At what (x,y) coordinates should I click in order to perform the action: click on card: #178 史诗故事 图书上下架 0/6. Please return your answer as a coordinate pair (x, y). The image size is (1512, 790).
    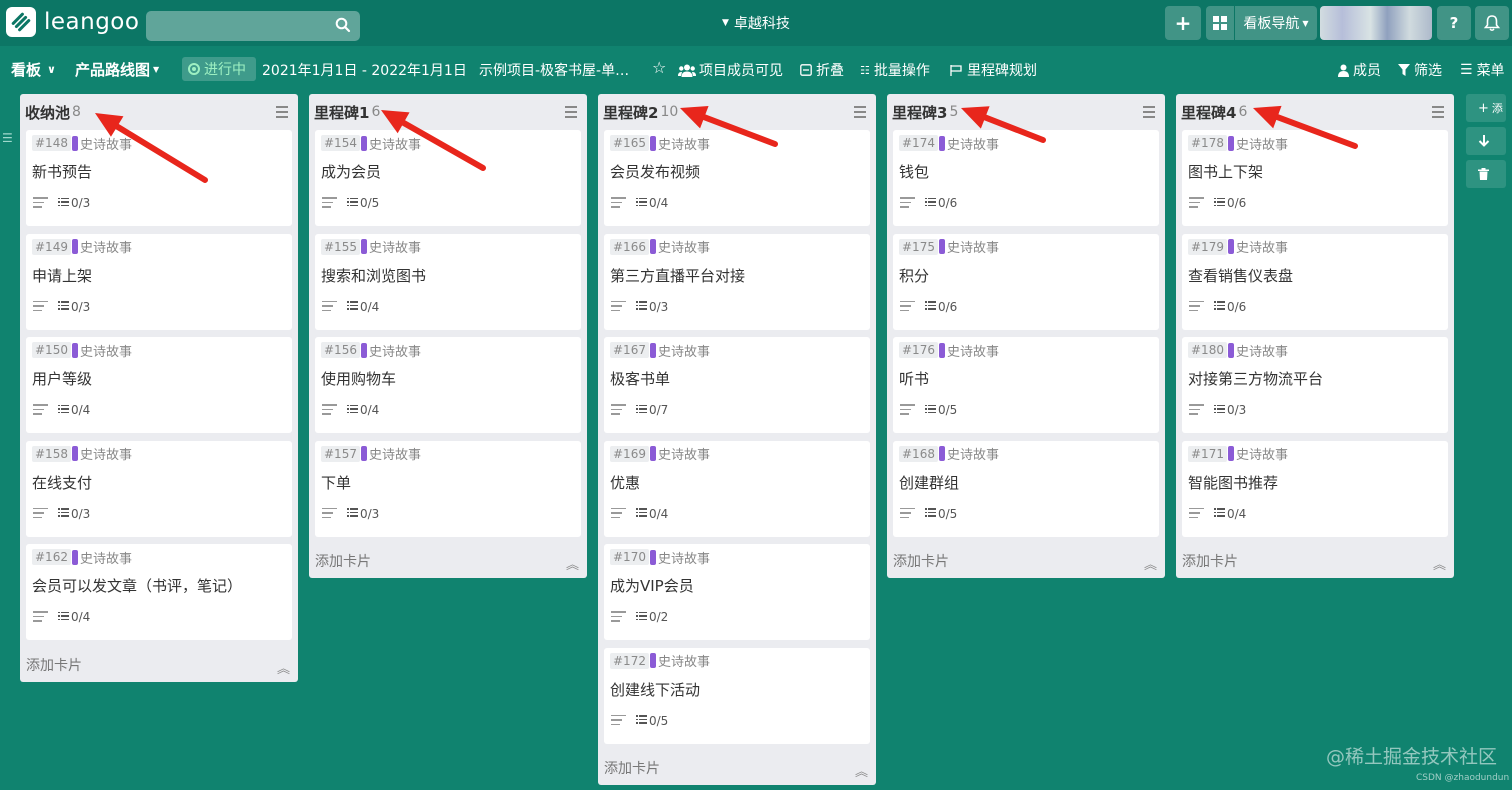
    Looking at the image, I should click on (1315, 178).